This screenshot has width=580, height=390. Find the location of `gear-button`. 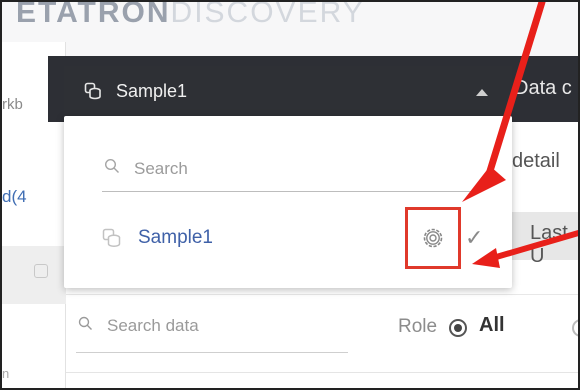

gear-button is located at coordinates (433, 238).